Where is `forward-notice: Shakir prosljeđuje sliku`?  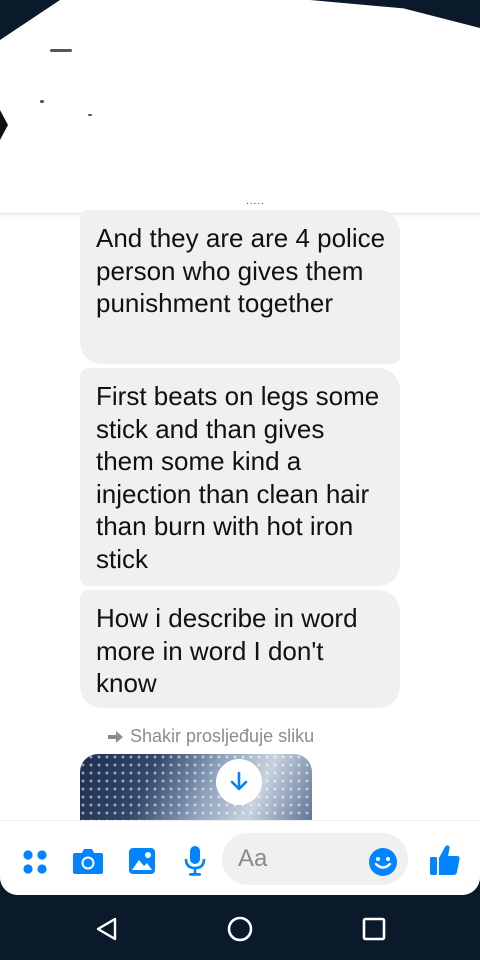 forward-notice: Shakir prosljeđuje sliku is located at coordinates (211, 736).